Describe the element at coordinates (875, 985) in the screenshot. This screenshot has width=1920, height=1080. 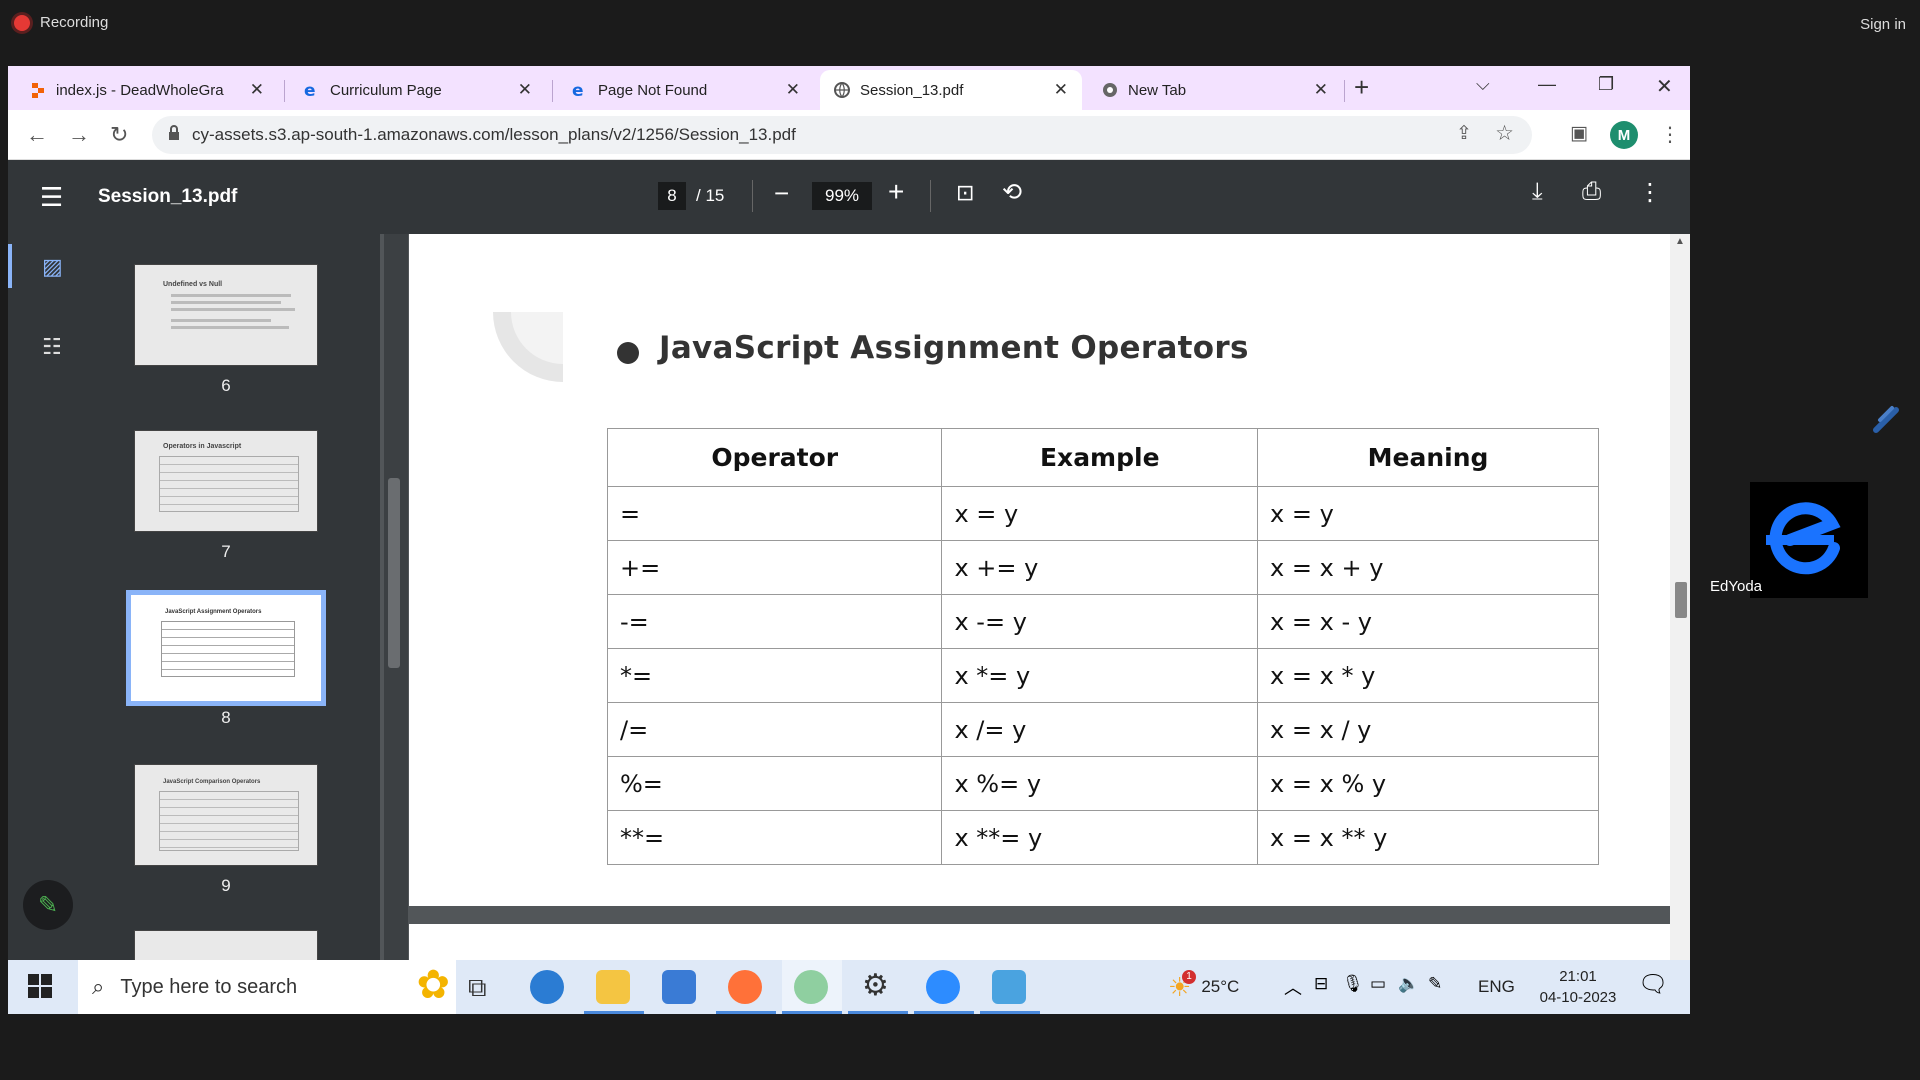
I see `settings-gear-icon: ⚙` at that location.